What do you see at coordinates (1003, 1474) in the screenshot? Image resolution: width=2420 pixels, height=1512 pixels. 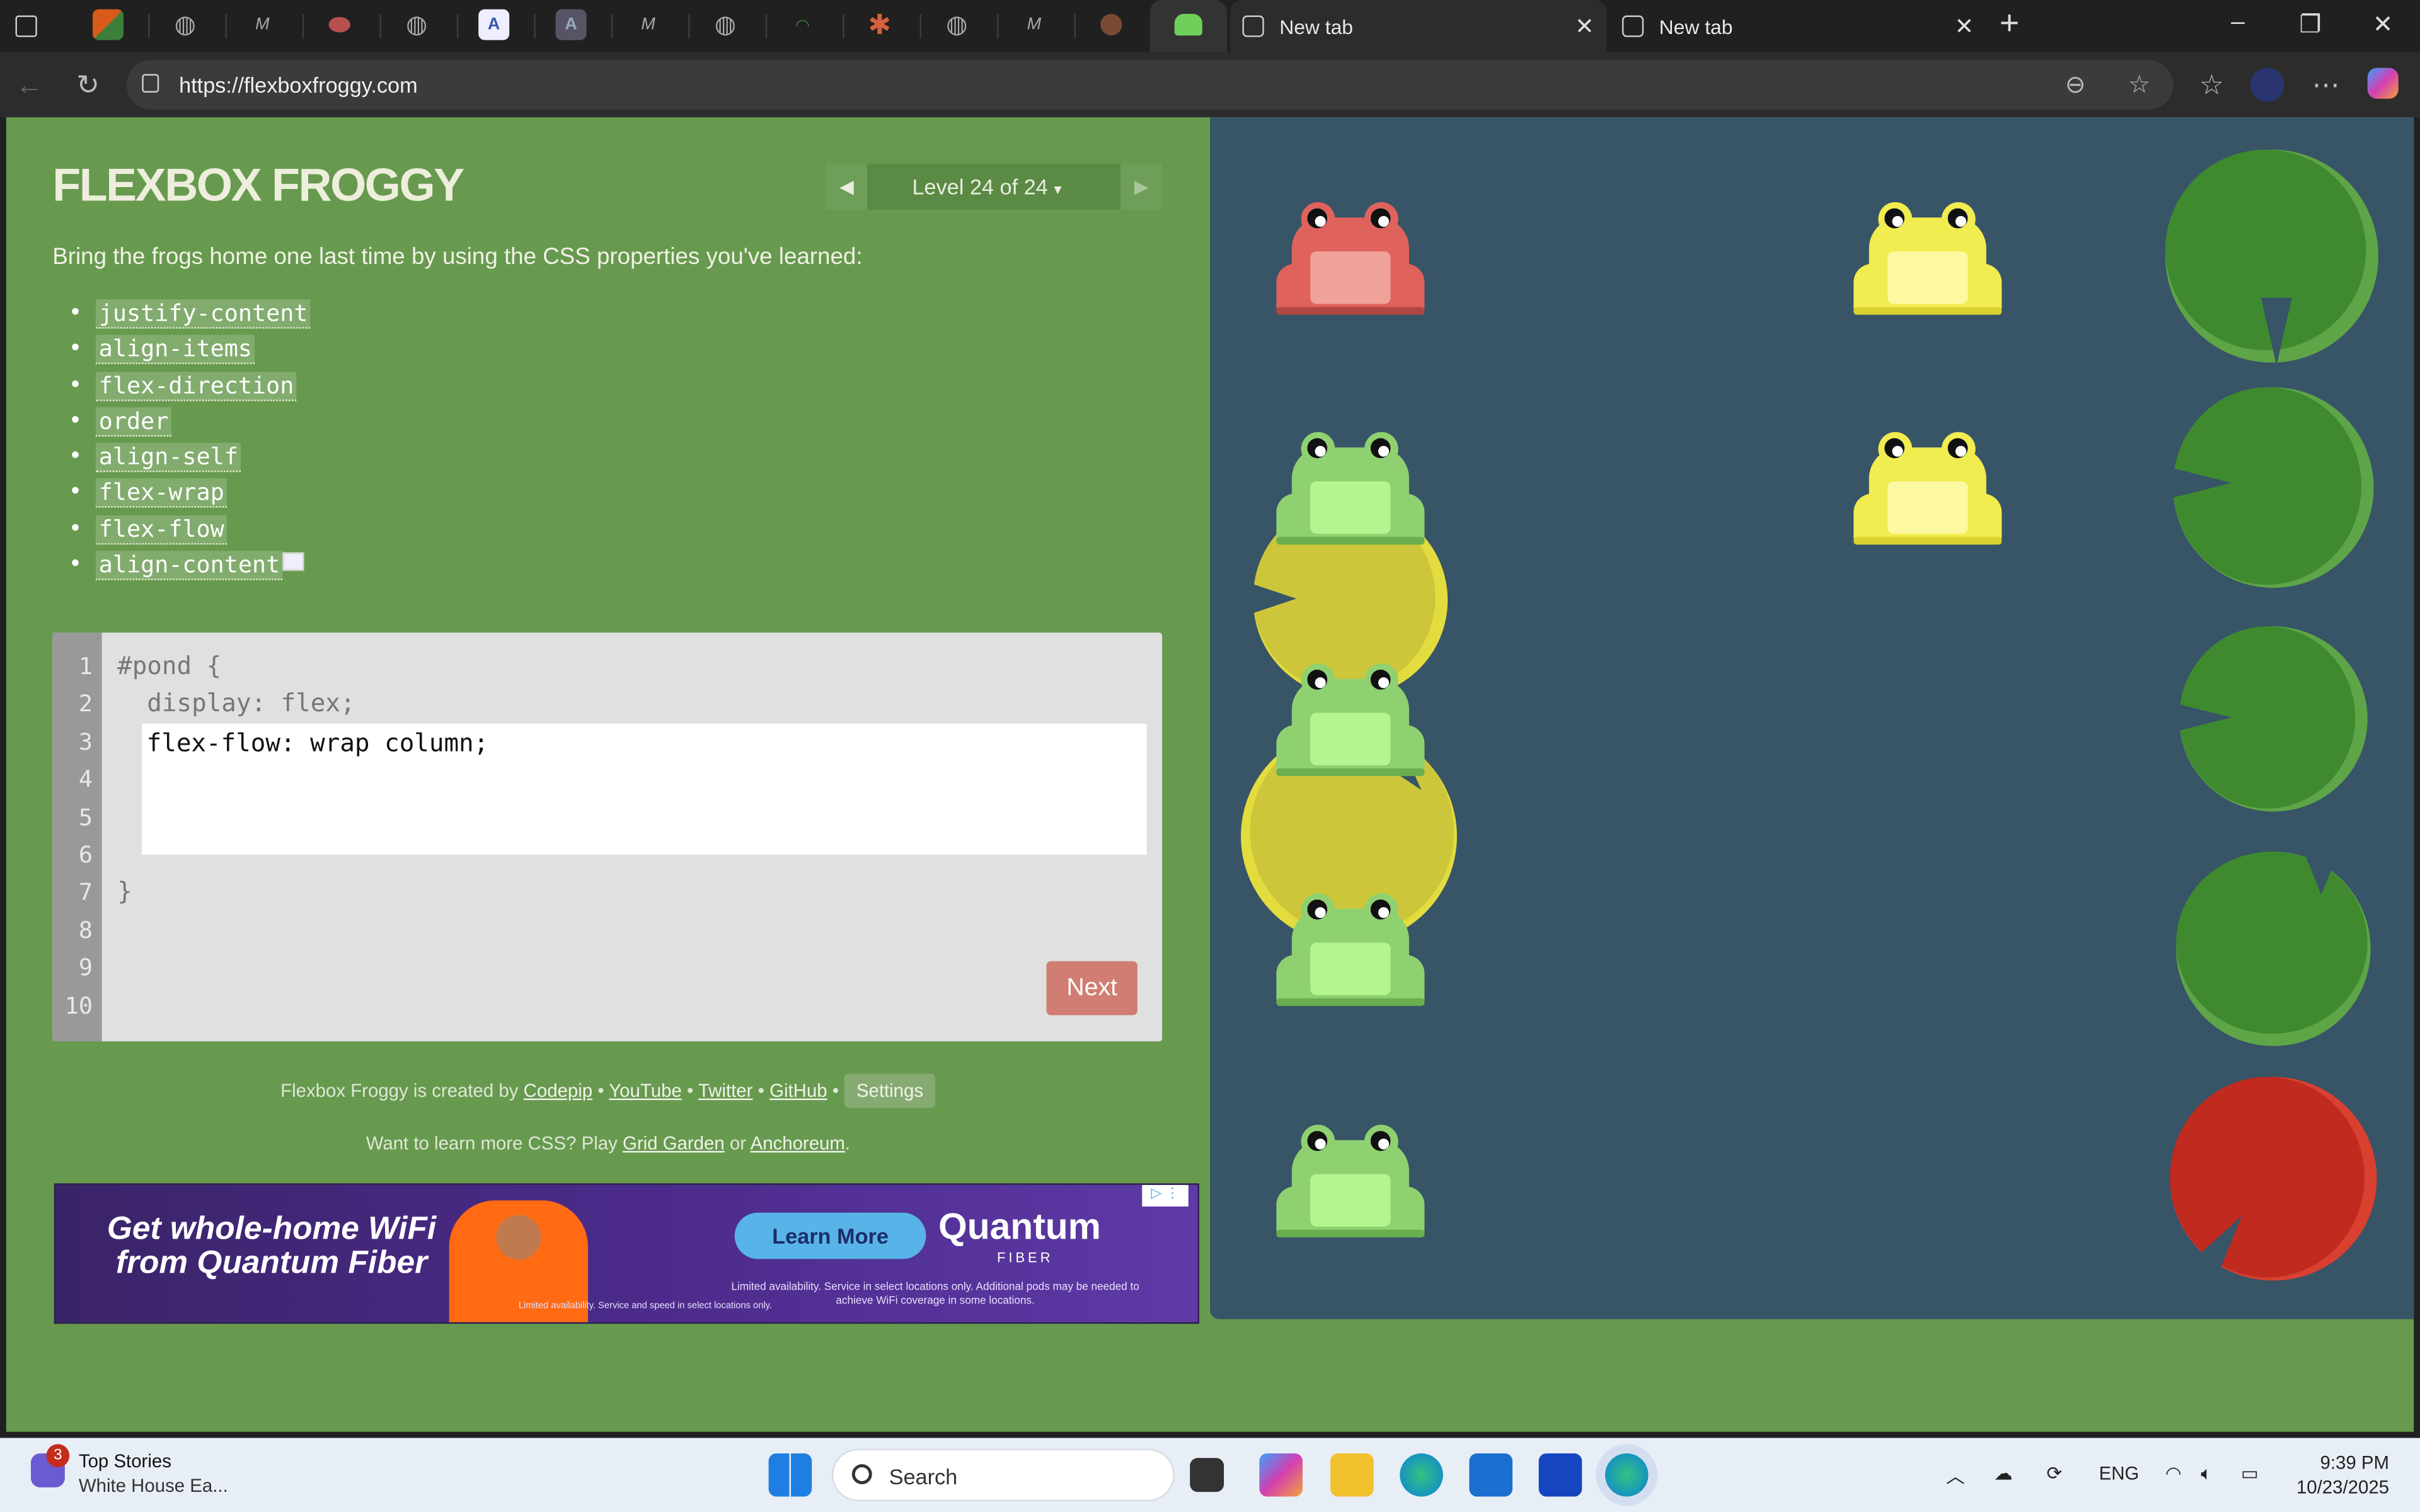 I see `taskbar-search: Search` at bounding box center [1003, 1474].